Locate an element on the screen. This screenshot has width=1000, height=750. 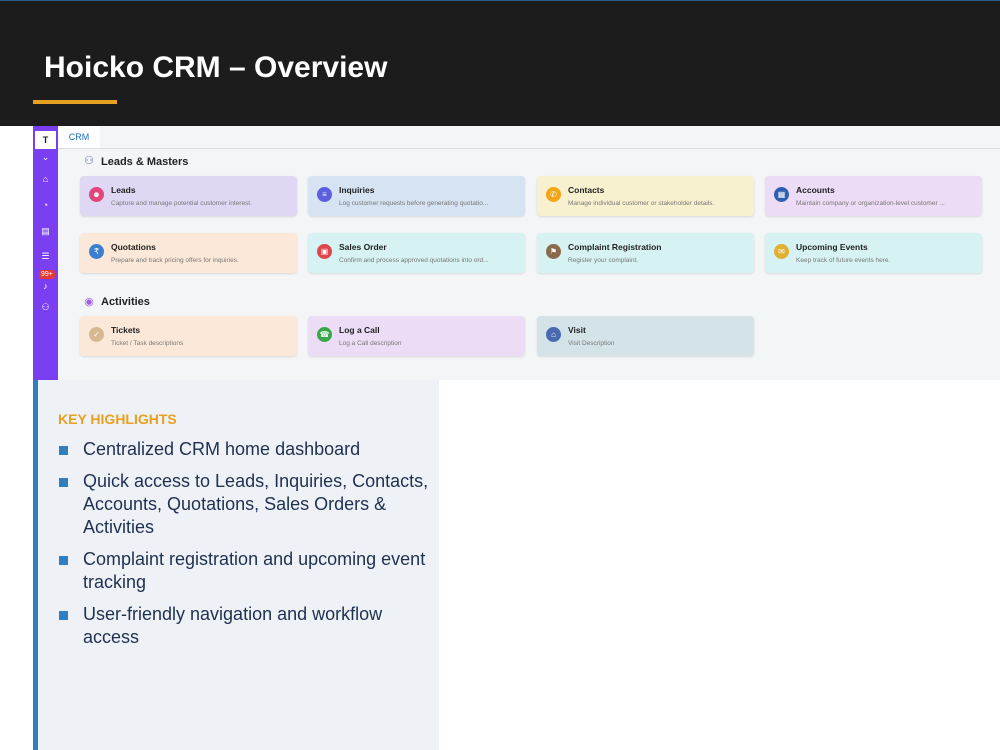
card-title: Visit is located at coordinates (577, 330).